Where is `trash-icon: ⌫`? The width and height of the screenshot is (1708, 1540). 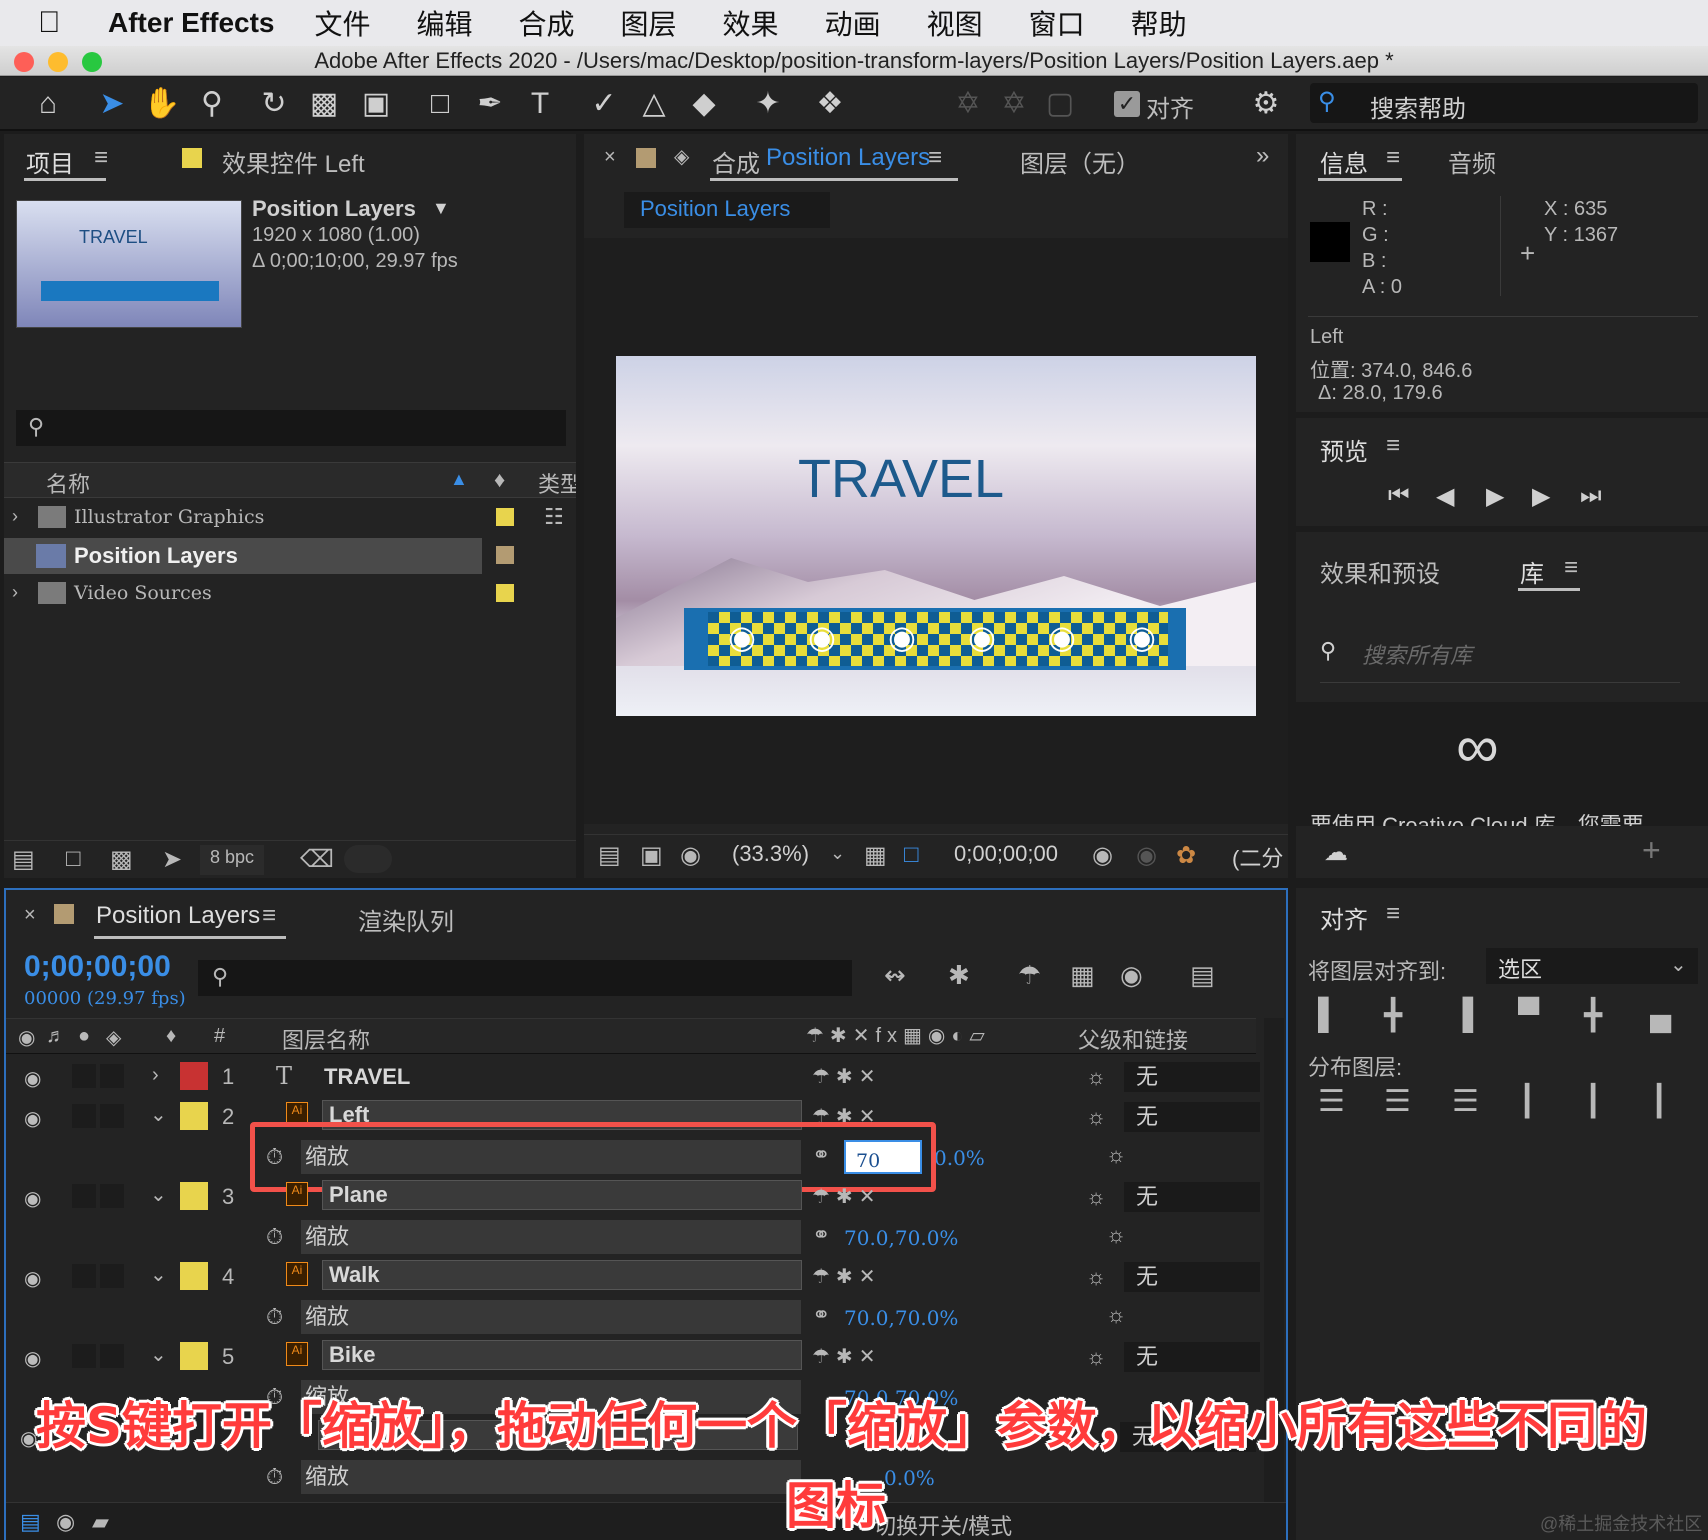
trash-icon: ⌫ is located at coordinates (317, 859).